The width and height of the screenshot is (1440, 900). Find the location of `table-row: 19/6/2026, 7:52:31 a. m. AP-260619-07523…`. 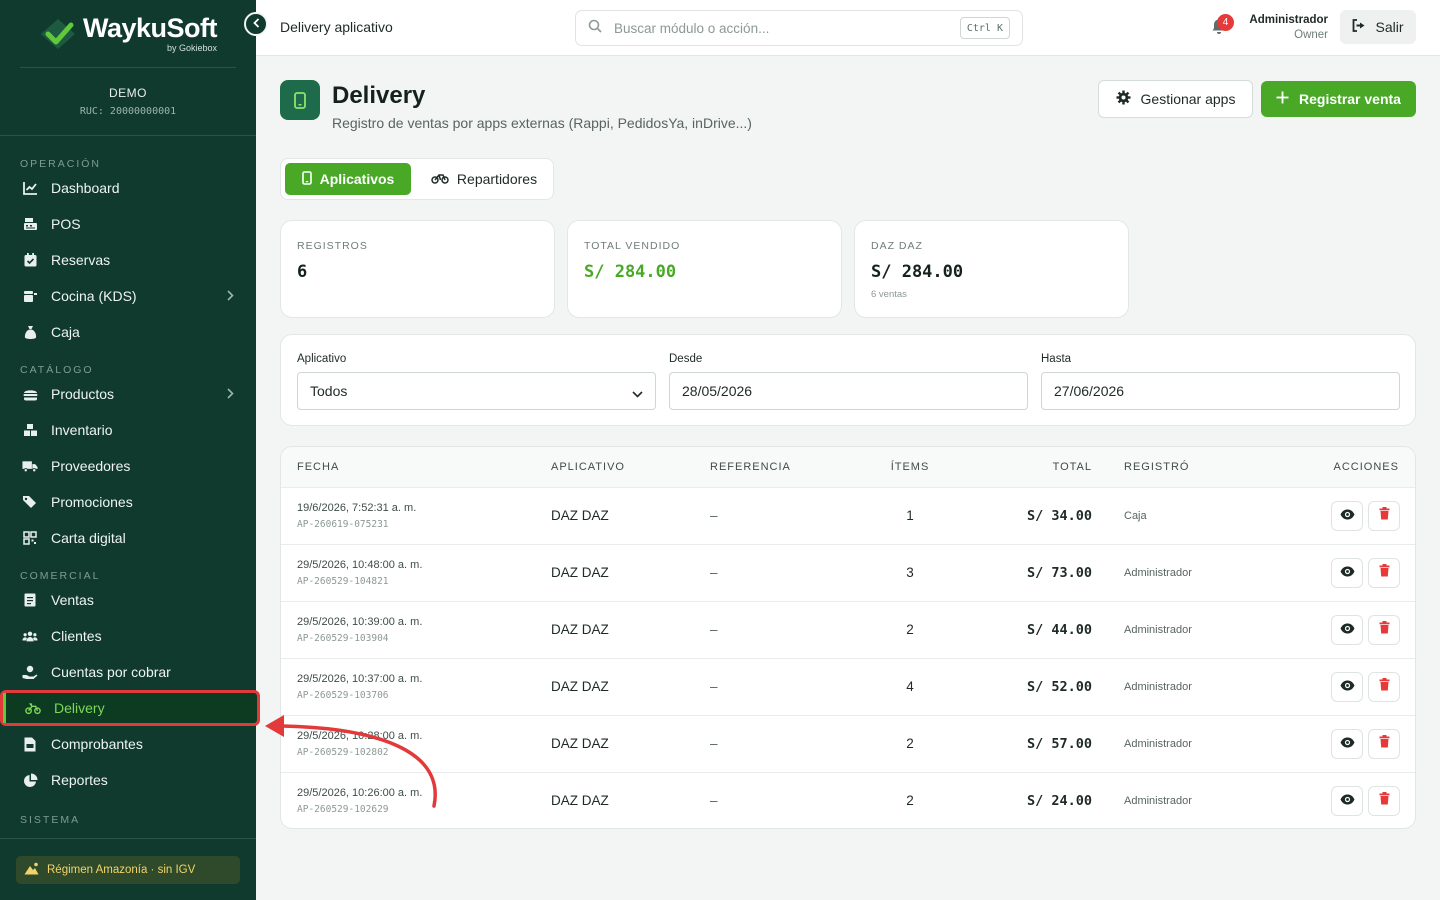

table-row: 19/6/2026, 7:52:31 a. m. AP-260619-07523… is located at coordinates (848, 515).